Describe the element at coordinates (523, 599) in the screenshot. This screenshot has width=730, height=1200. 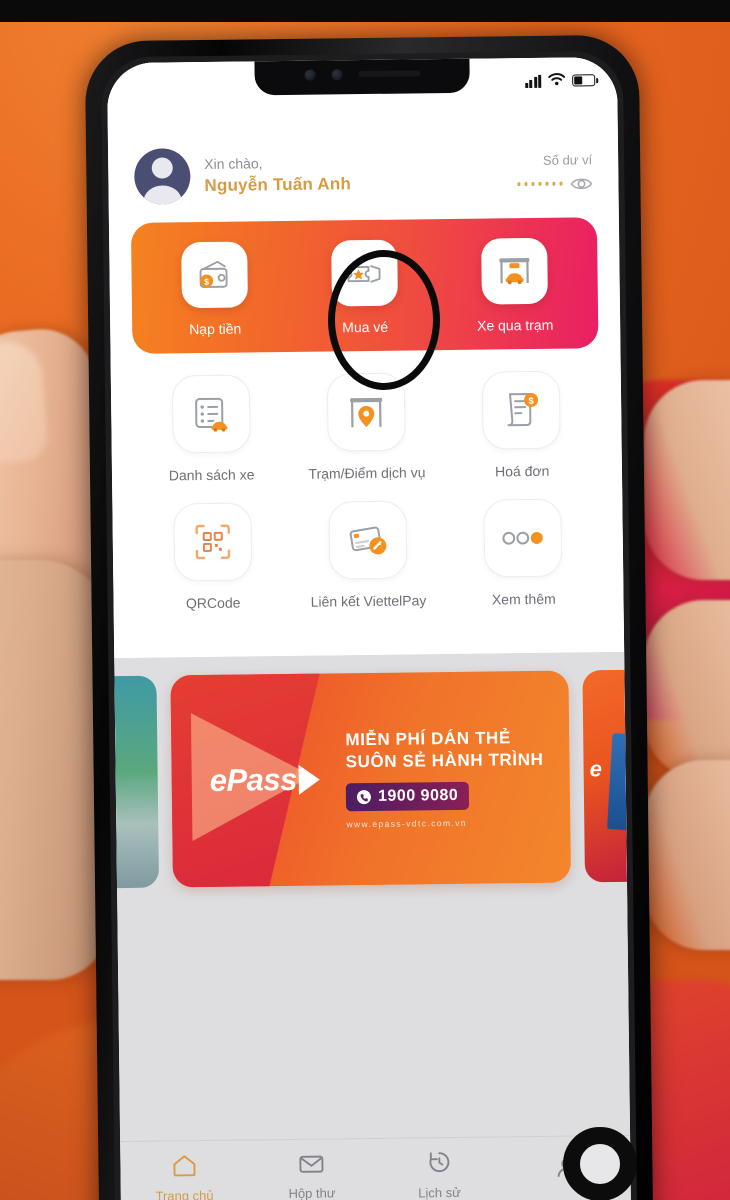
I see `menu-item-label: Xem thêm` at that location.